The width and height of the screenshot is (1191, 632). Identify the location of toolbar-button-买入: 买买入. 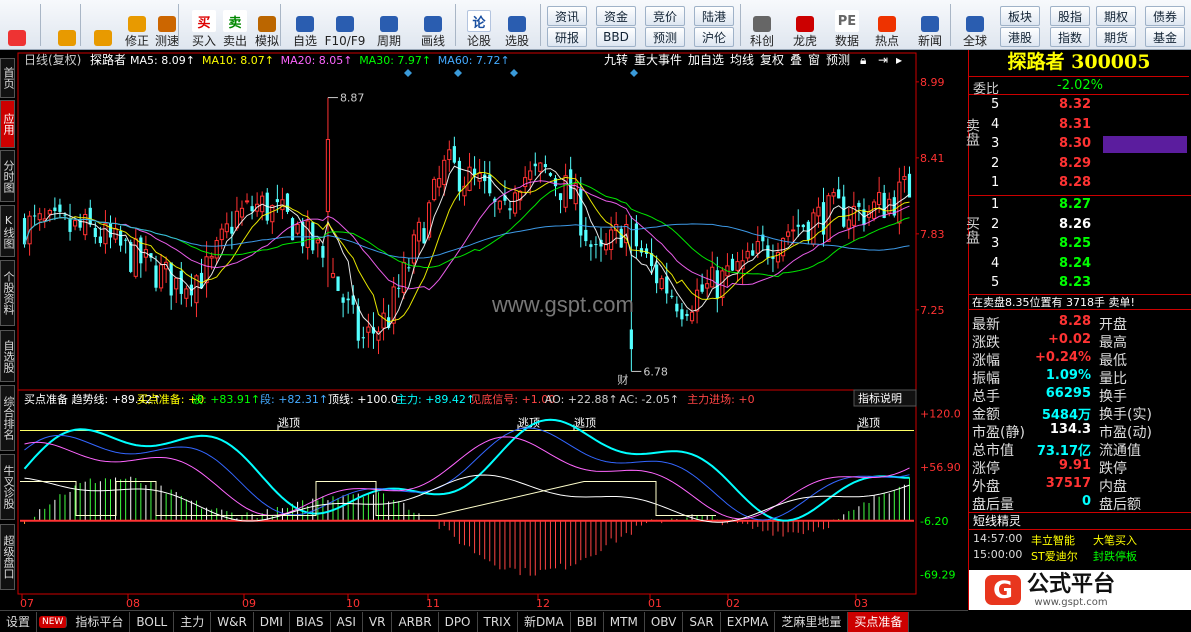
(204, 25).